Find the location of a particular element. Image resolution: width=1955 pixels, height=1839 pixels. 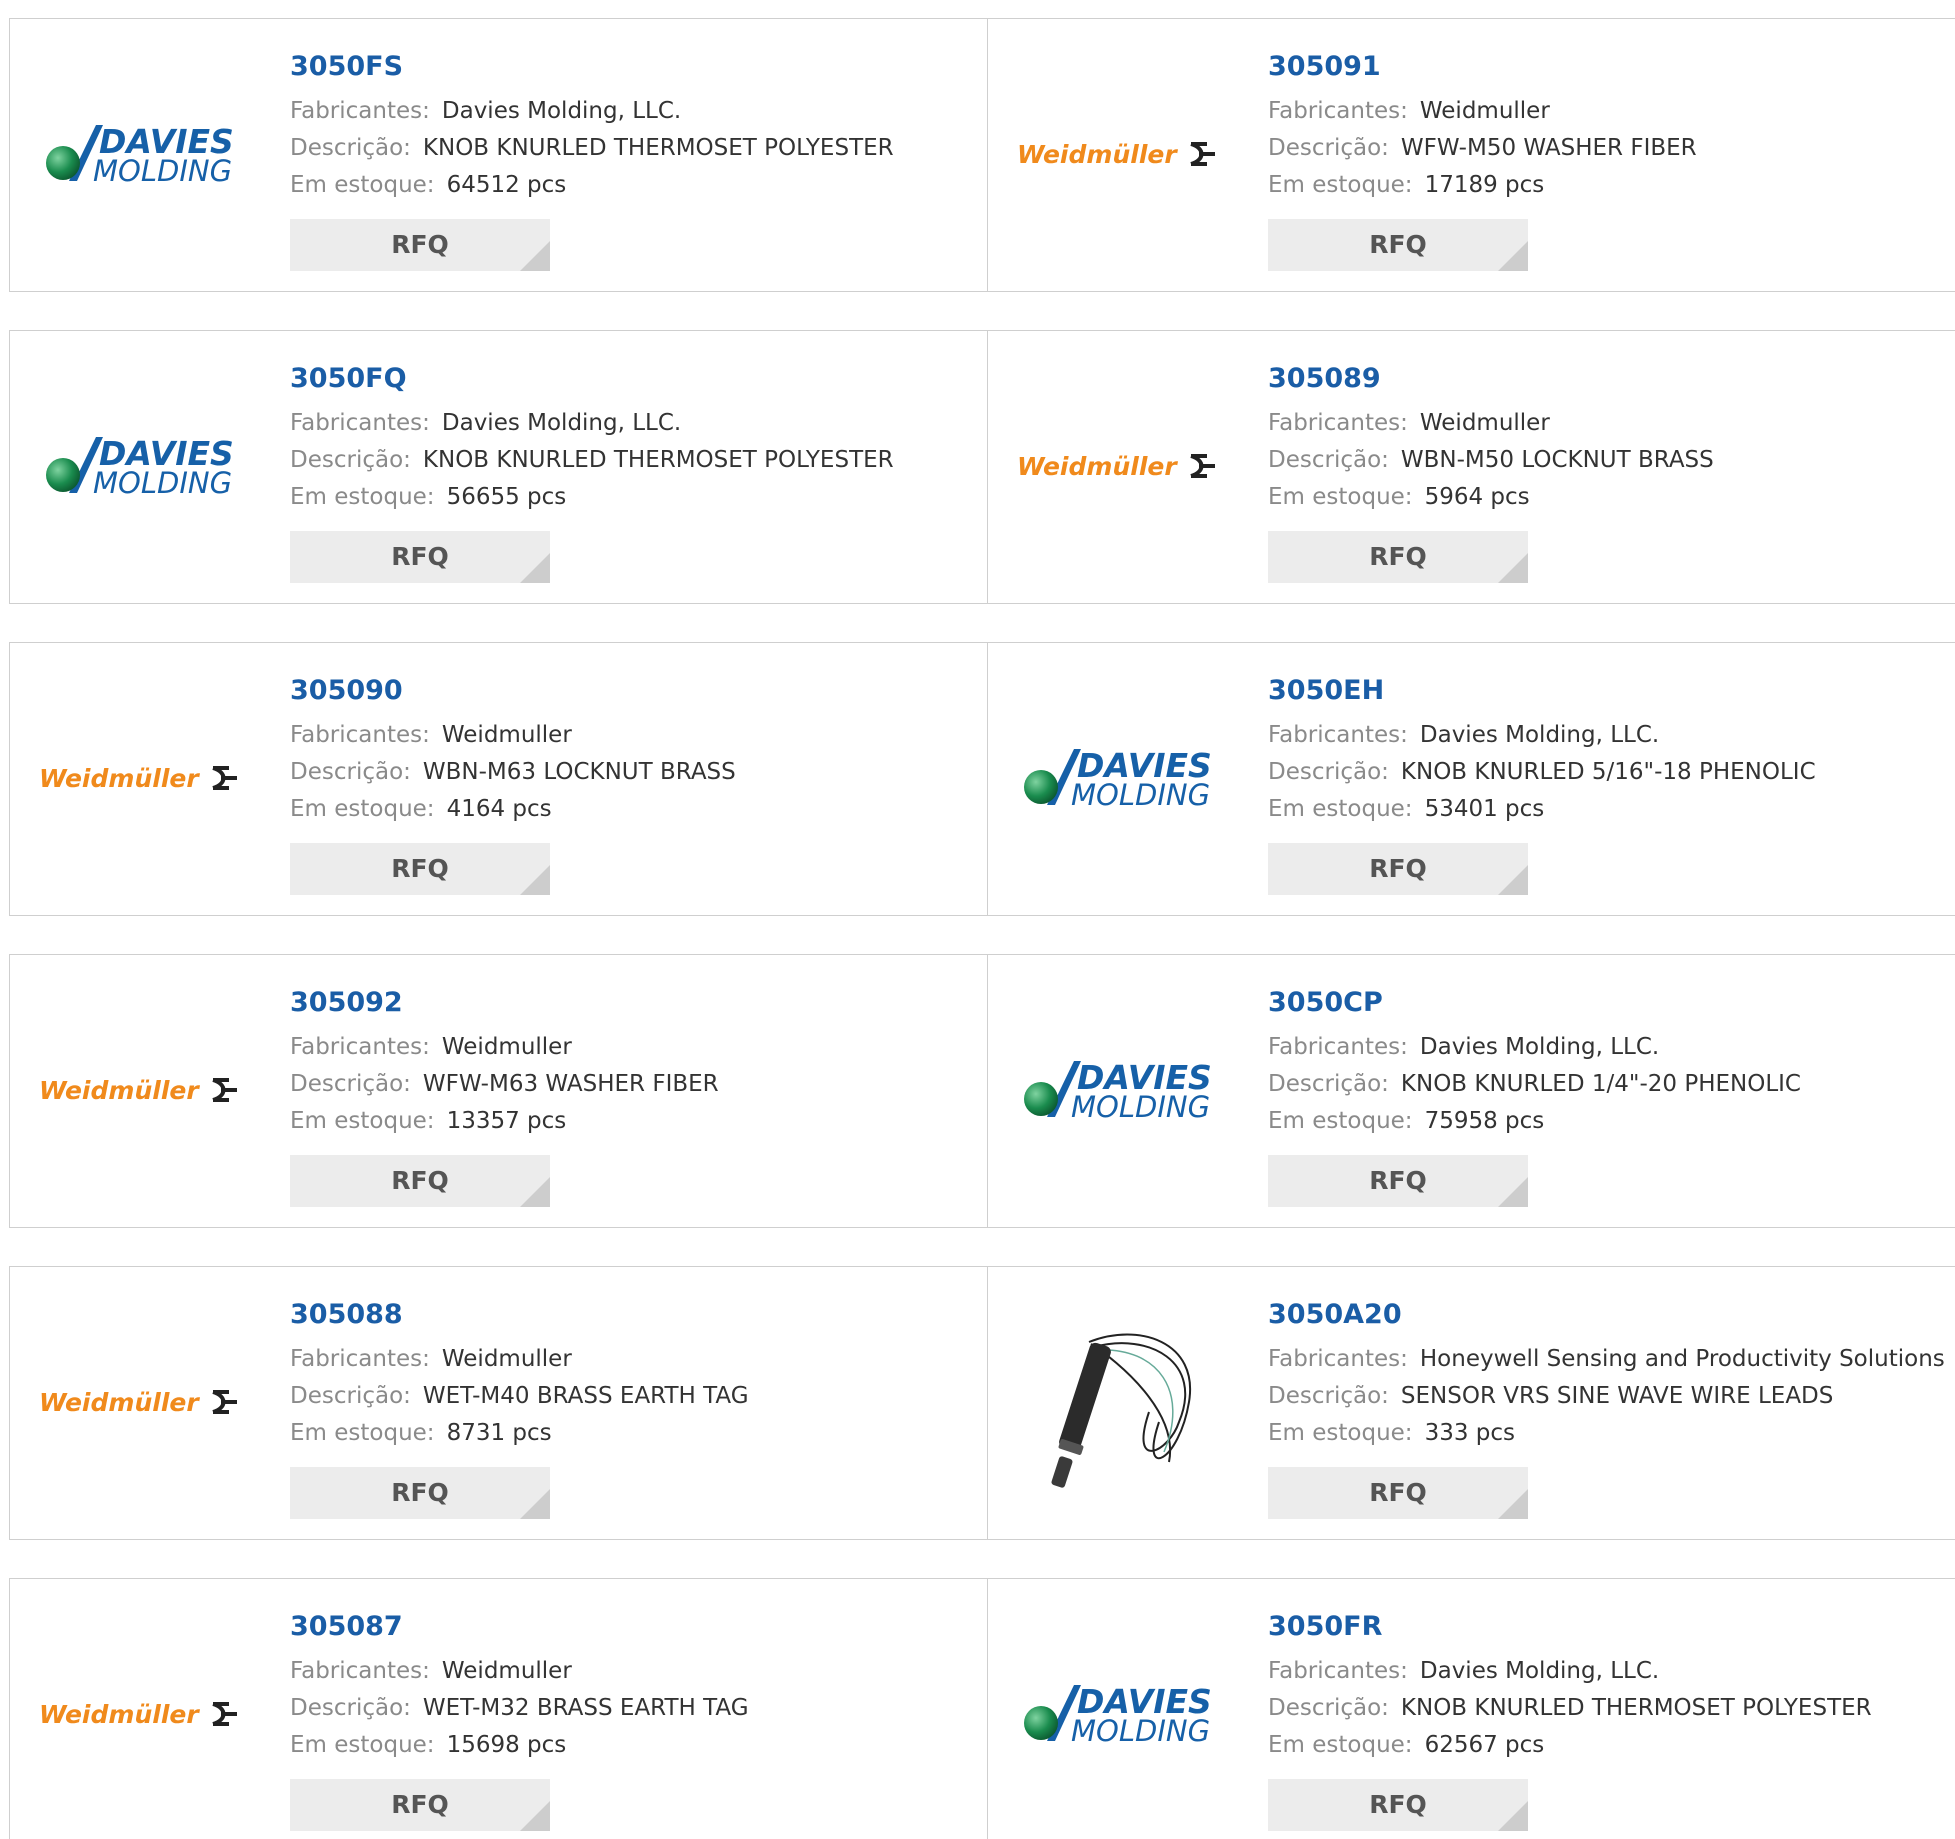

part-number-link: 305089 is located at coordinates (1601, 379).